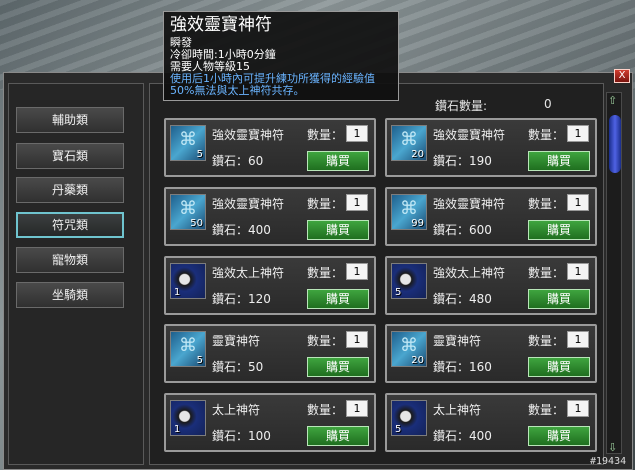 Image resolution: width=635 pixels, height=470 pixels. What do you see at coordinates (241, 436) in the screenshot?
I see `item-price: 鑽石：100` at bounding box center [241, 436].